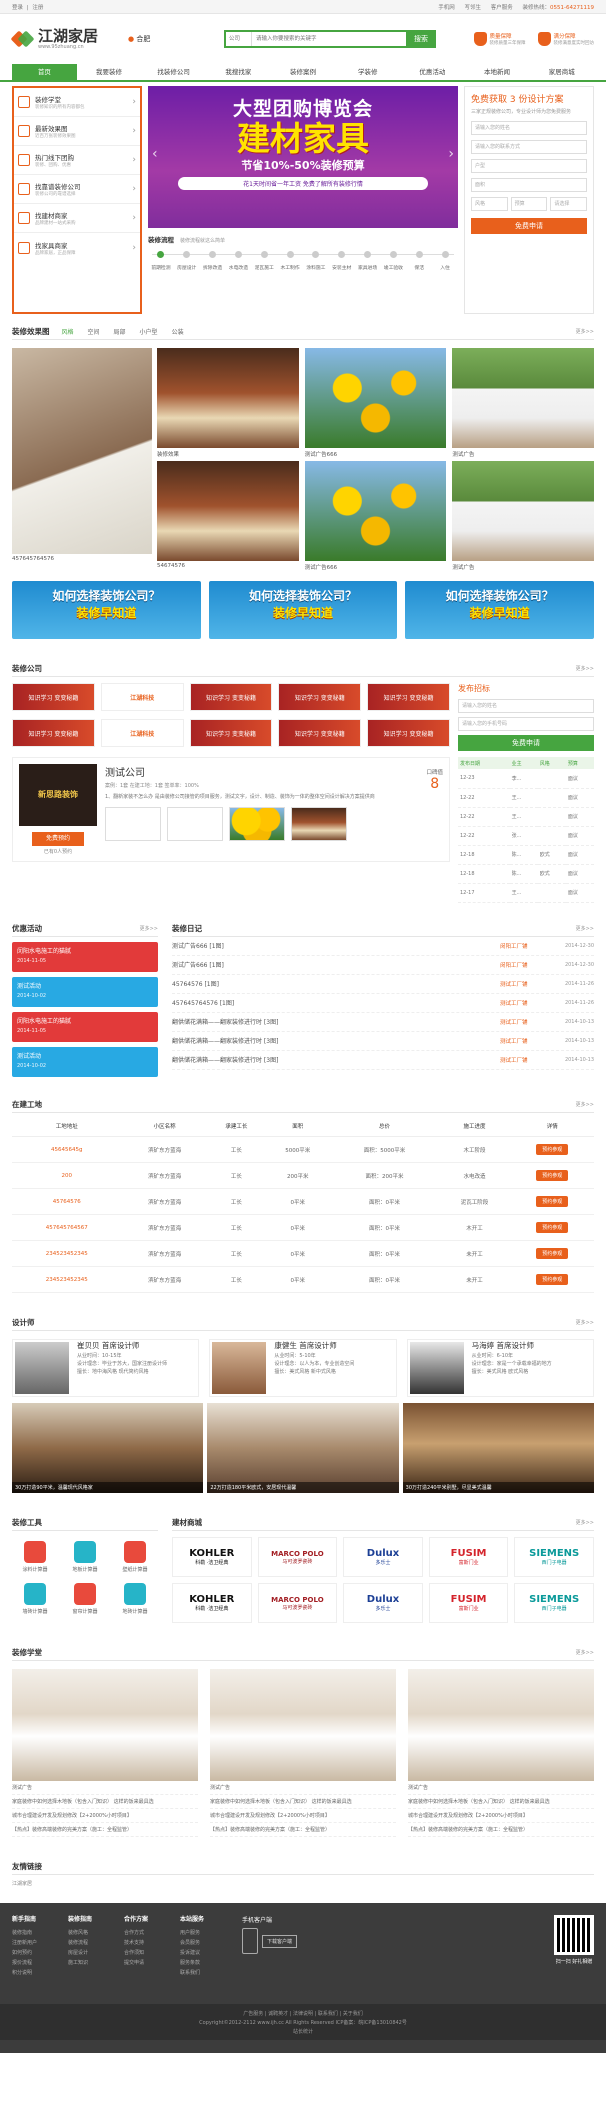 The height and width of the screenshot is (2116, 606). I want to click on site-address: 200, so click(67, 1175).